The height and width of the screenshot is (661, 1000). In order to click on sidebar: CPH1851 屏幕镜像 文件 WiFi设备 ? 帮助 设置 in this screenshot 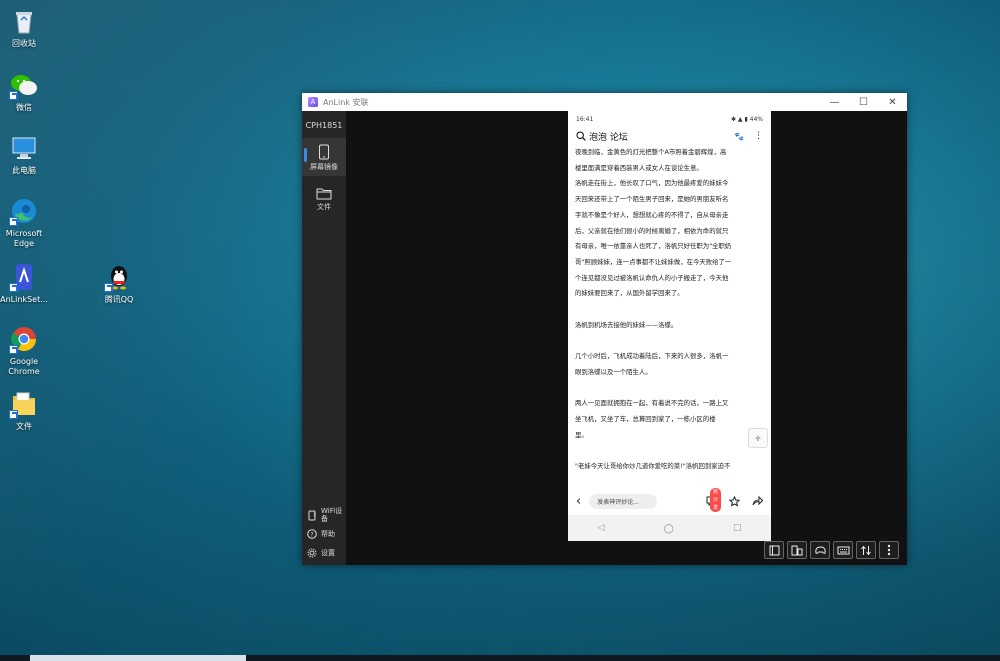, I will do `click(324, 338)`.